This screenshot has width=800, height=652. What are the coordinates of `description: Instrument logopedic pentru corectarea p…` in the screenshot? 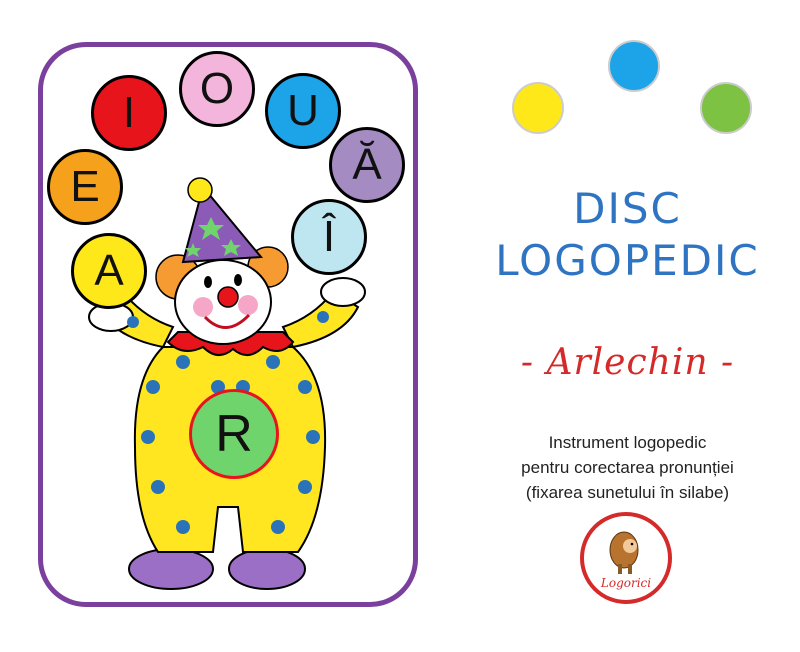 It's located at (627, 467).